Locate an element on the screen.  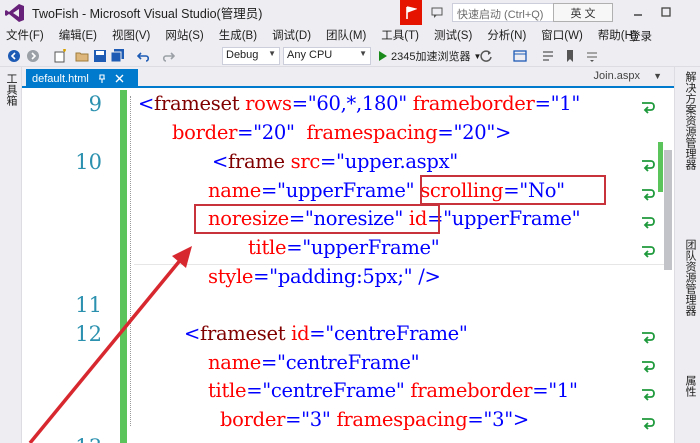
left-tool-strip: 工具箱 is located at coordinates (11, 255).